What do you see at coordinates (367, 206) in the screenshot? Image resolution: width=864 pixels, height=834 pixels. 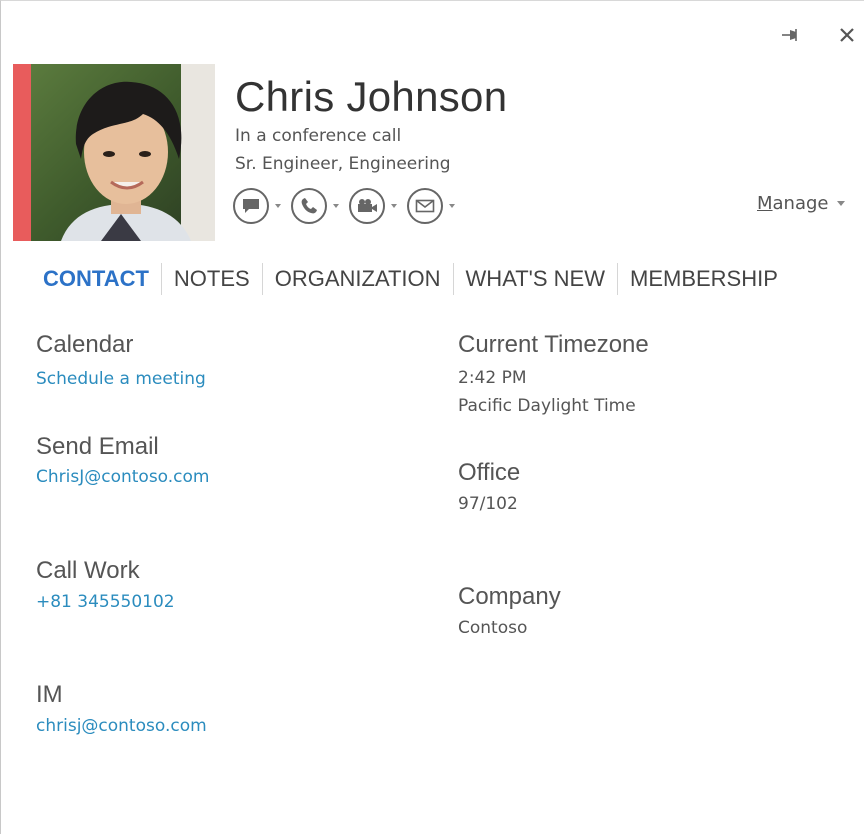 I see `video-camera-icon` at bounding box center [367, 206].